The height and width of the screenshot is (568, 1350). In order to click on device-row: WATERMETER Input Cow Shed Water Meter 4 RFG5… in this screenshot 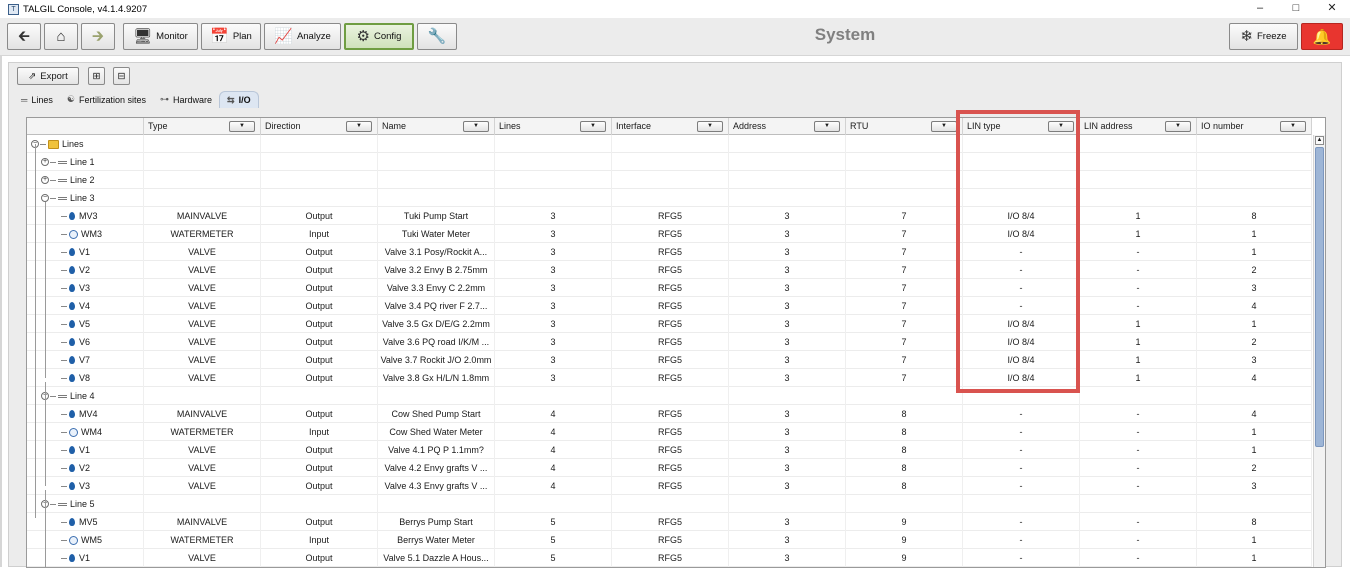, I will do `click(669, 432)`.